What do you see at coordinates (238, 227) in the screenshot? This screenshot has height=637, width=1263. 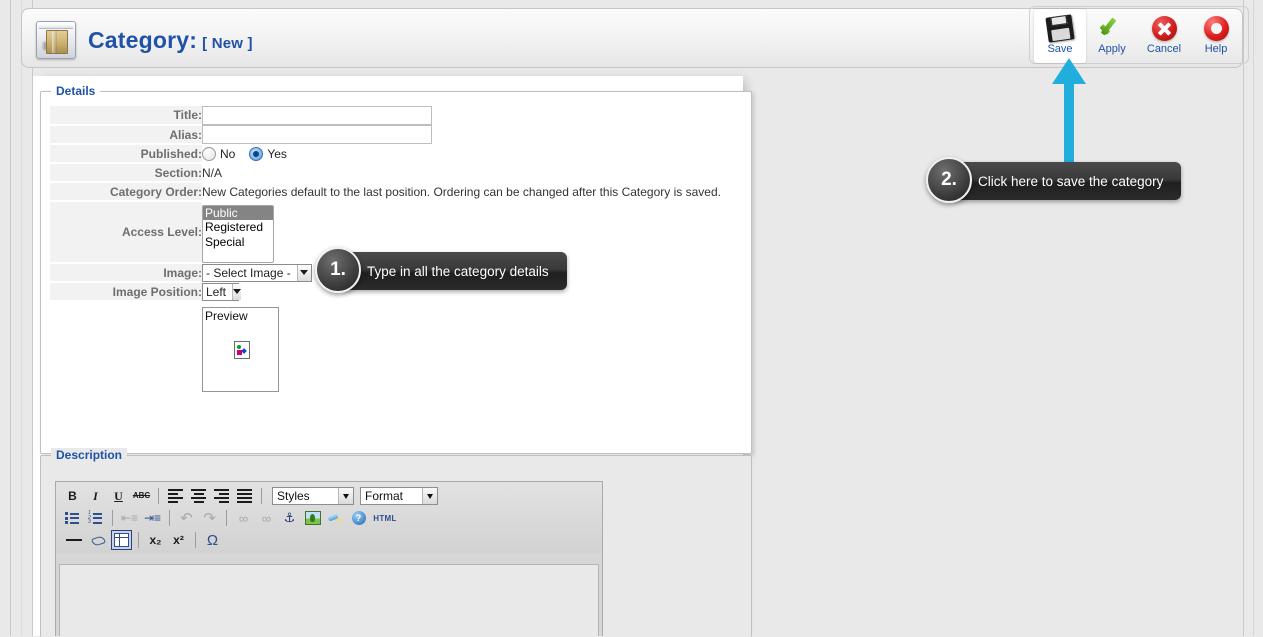 I see `access-level-option: Registered` at bounding box center [238, 227].